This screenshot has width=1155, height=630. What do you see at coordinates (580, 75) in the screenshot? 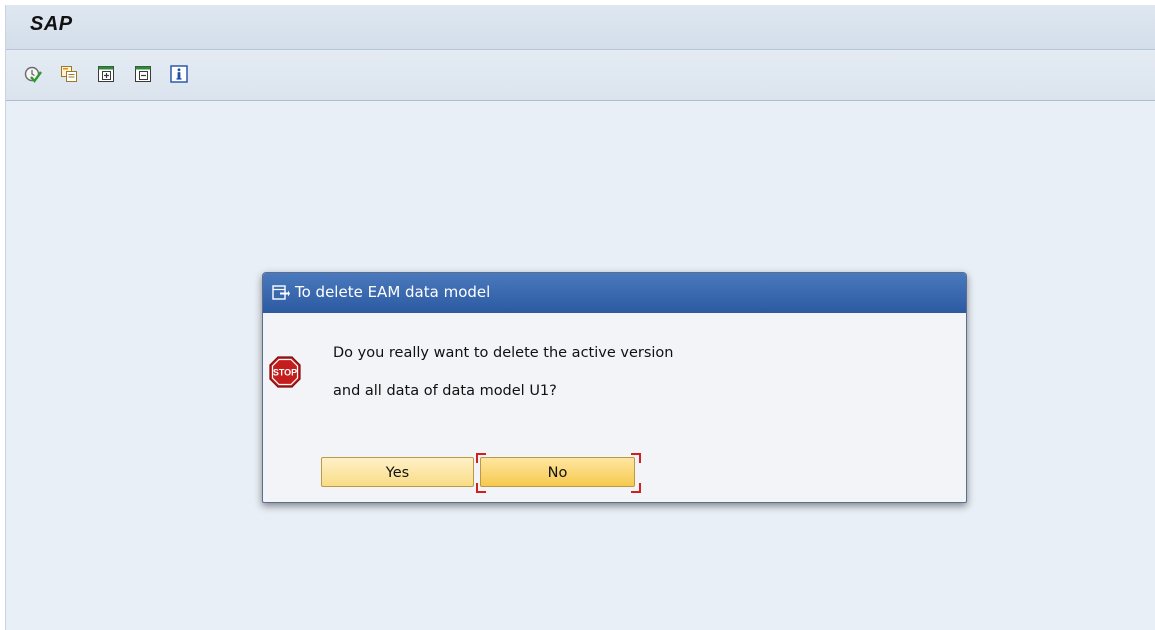
I see `application-toolbar` at bounding box center [580, 75].